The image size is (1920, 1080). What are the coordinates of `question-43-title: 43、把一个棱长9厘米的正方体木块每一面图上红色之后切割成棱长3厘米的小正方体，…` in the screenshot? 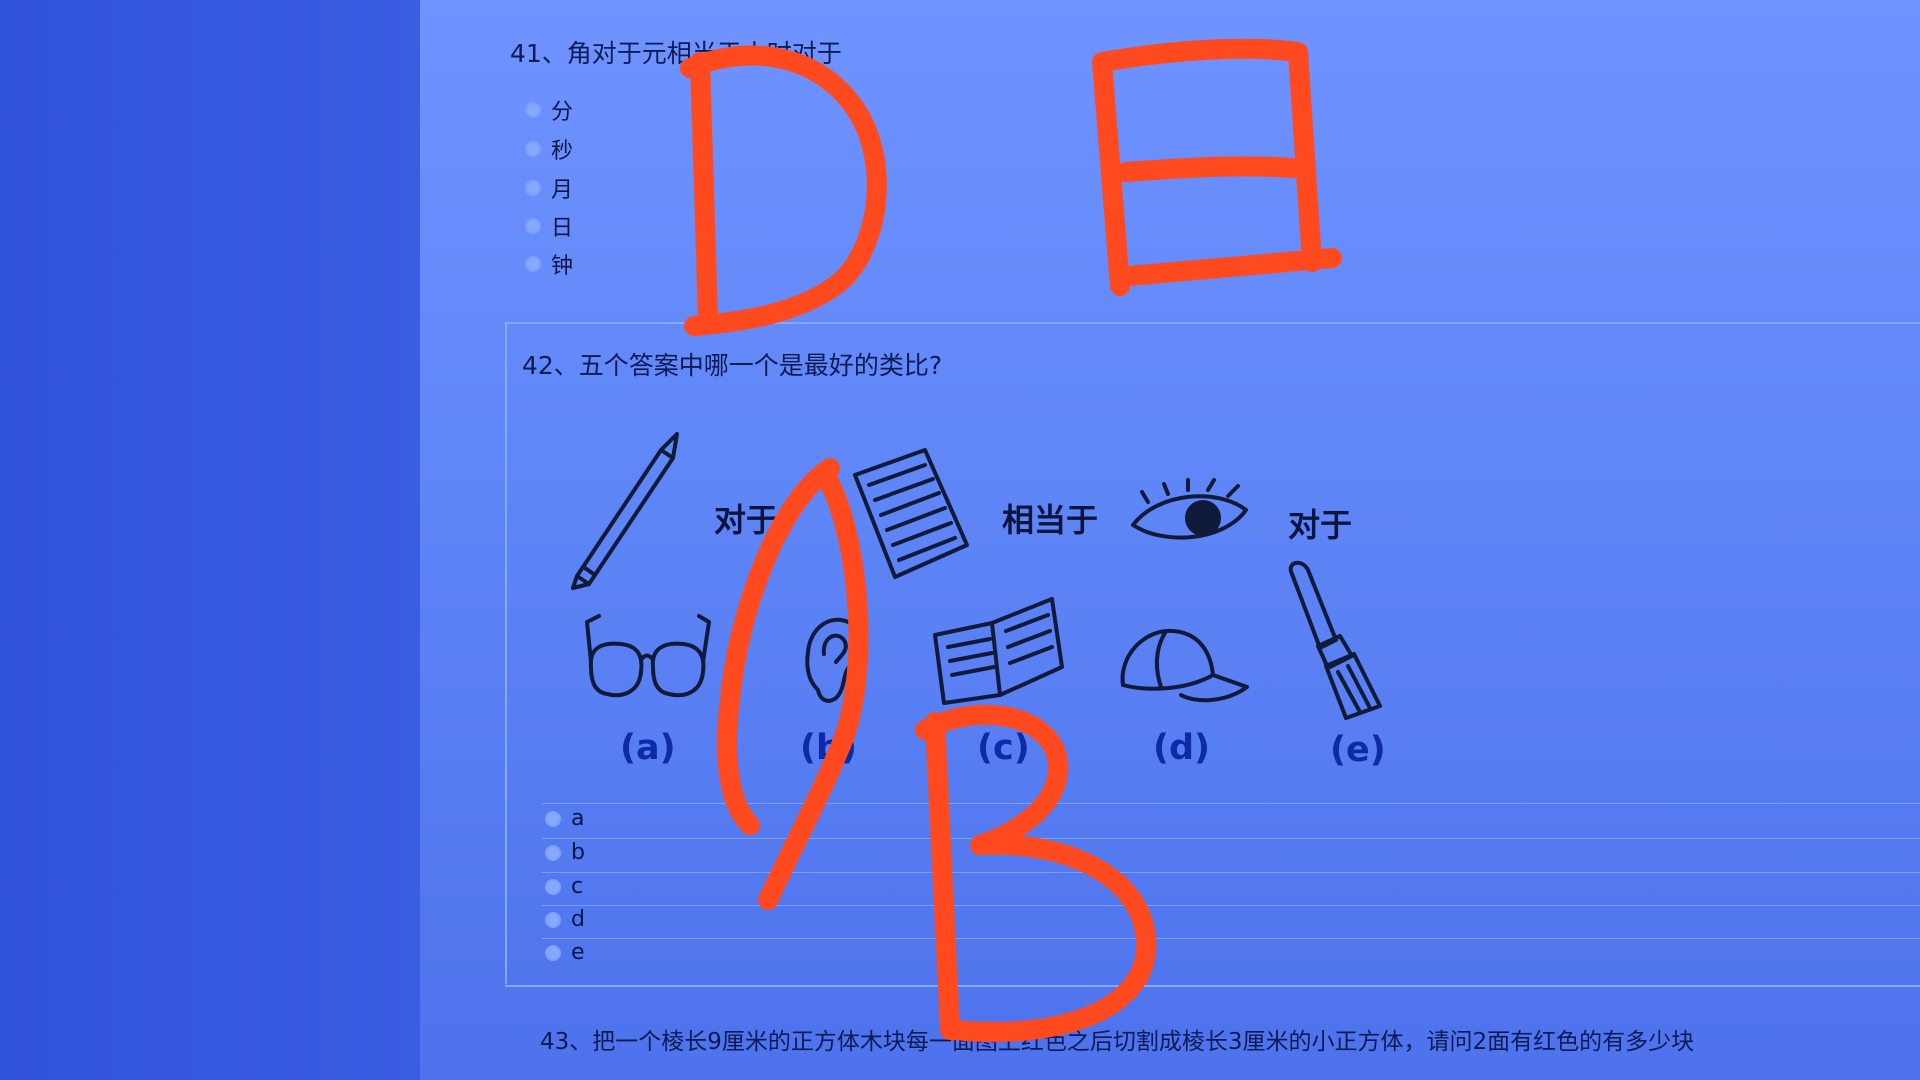 It's located at (1117, 1042).